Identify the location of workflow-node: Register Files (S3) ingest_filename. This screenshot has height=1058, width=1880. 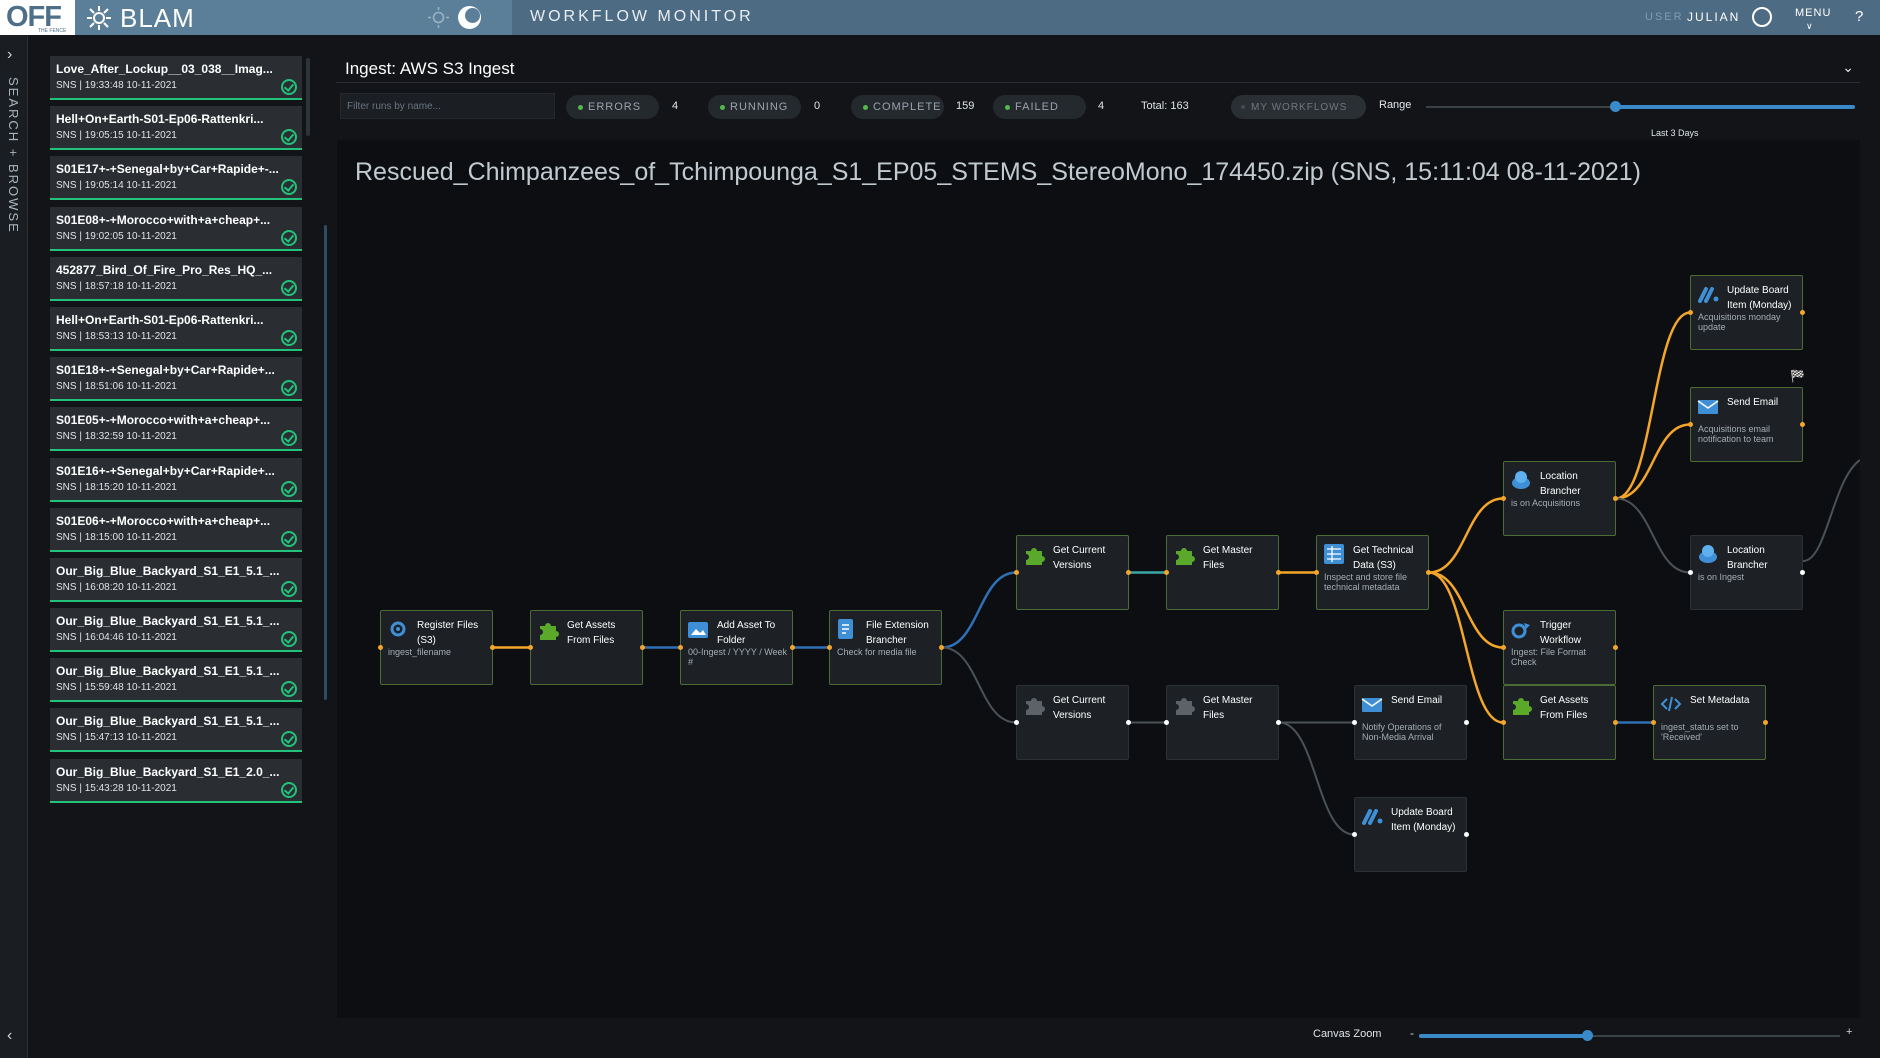
(436, 647).